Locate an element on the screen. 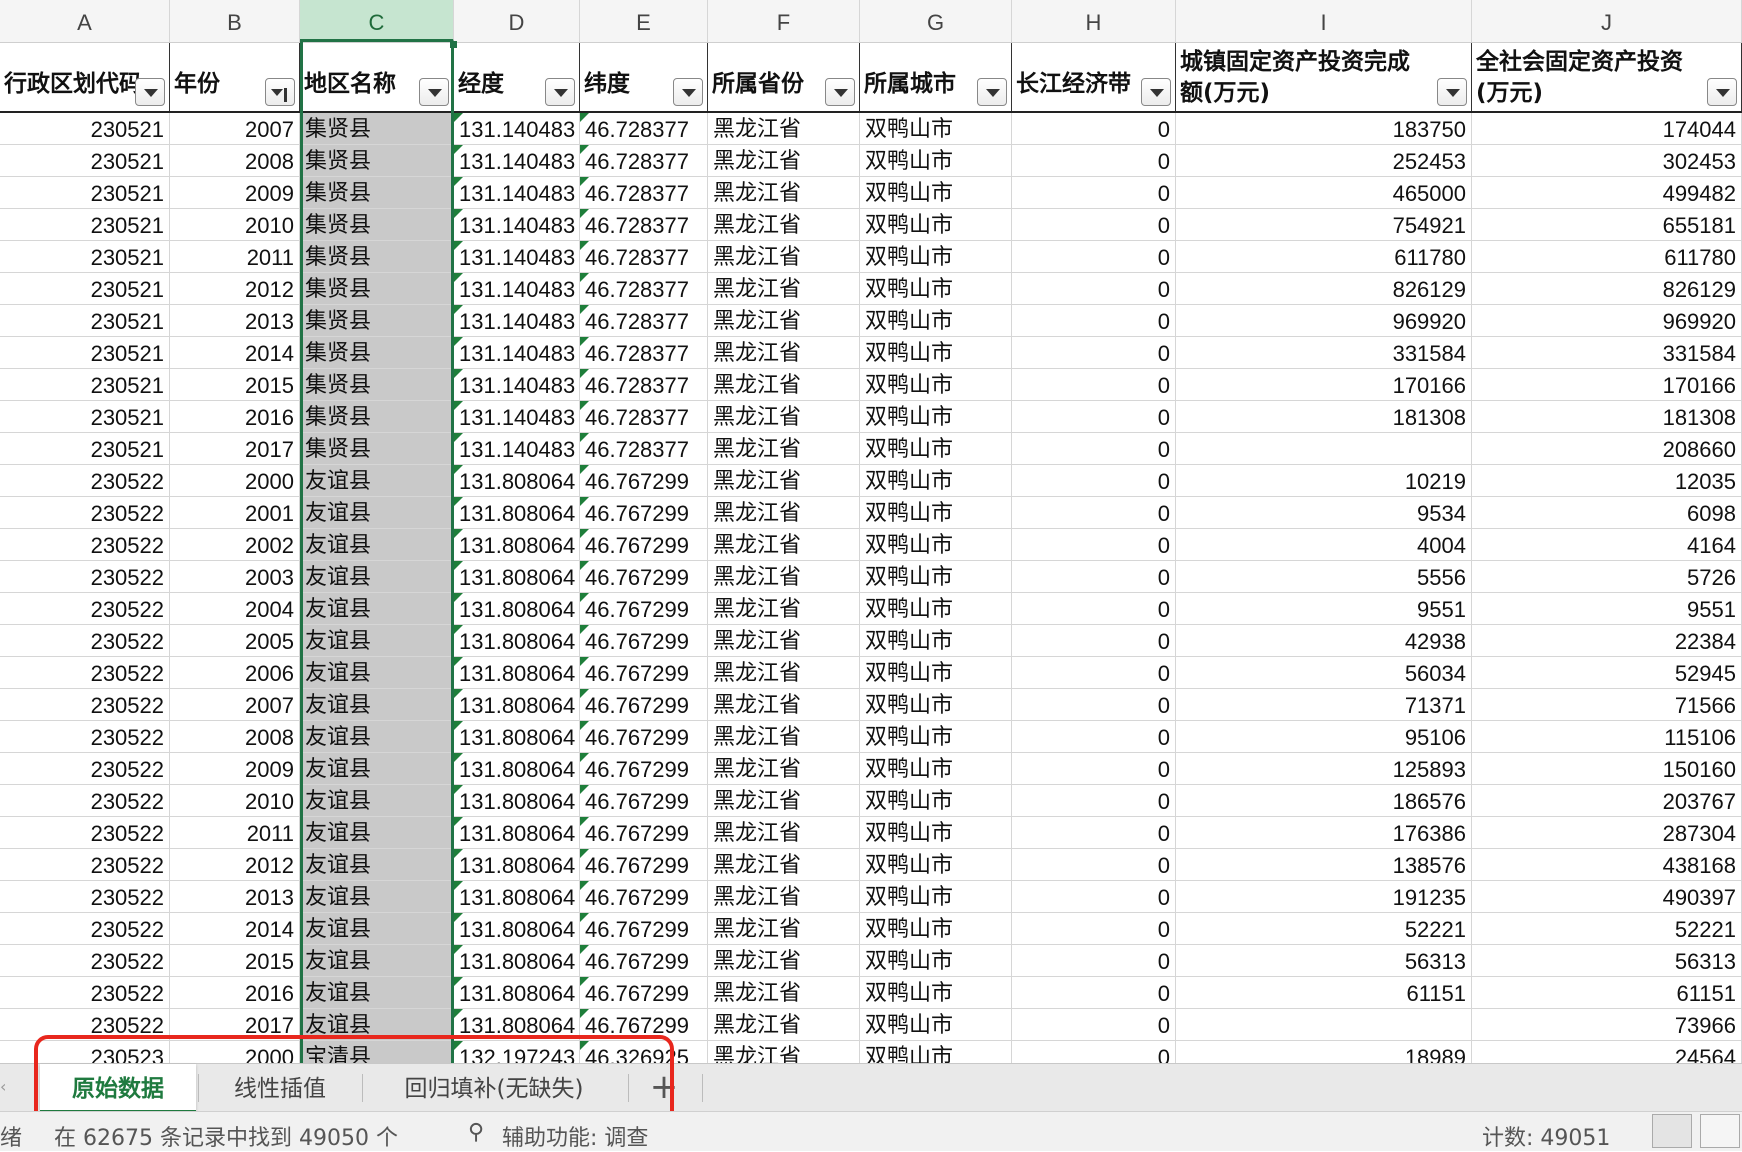 This screenshot has width=1742, height=1152. table-cell: 287304 is located at coordinates (1607, 833).